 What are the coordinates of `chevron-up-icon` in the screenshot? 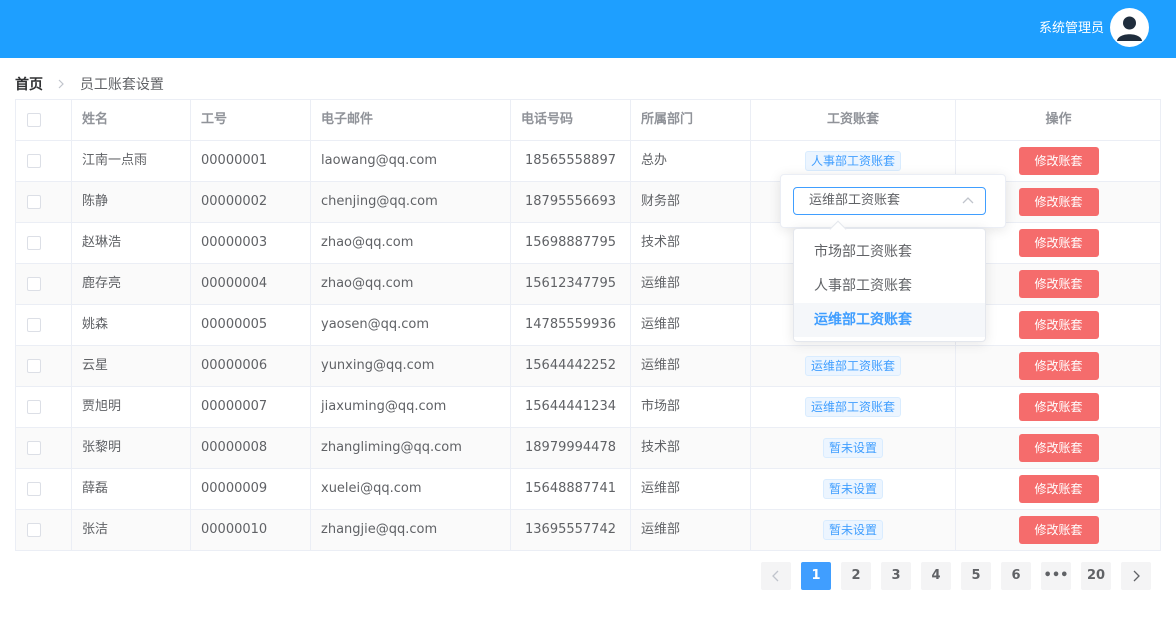 It's located at (968, 201).